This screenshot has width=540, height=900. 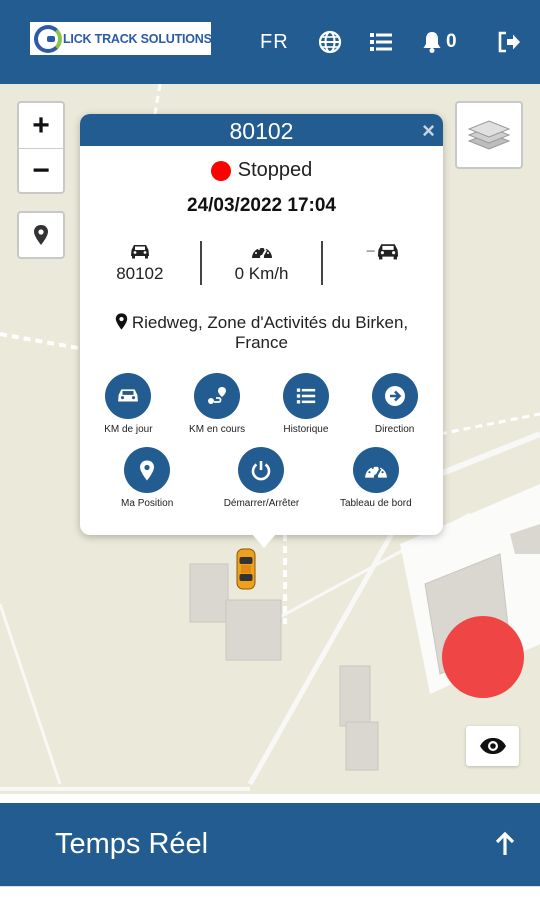 I want to click on stat-vehicle-value: 80102, so click(x=140, y=273).